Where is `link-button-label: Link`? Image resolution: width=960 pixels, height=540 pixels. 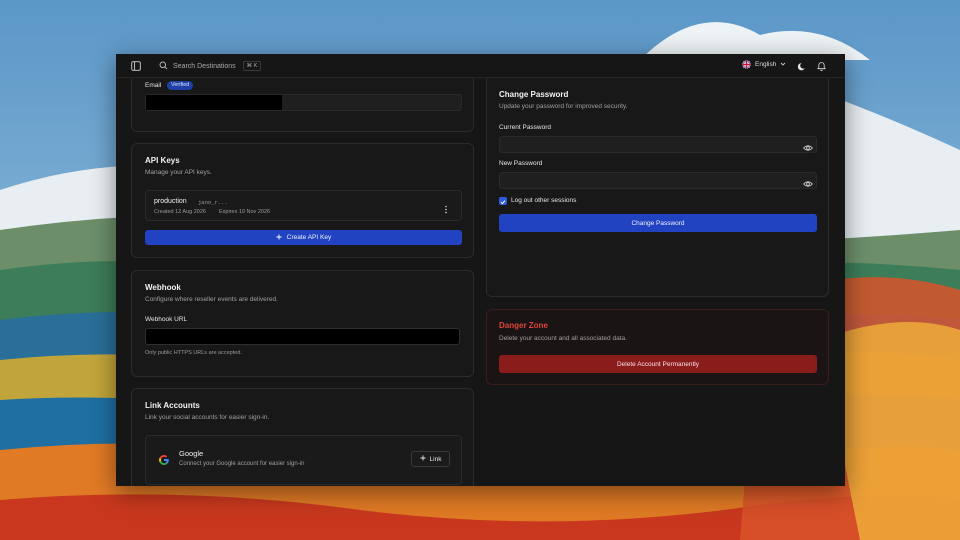
link-button-label: Link is located at coordinates (435, 459).